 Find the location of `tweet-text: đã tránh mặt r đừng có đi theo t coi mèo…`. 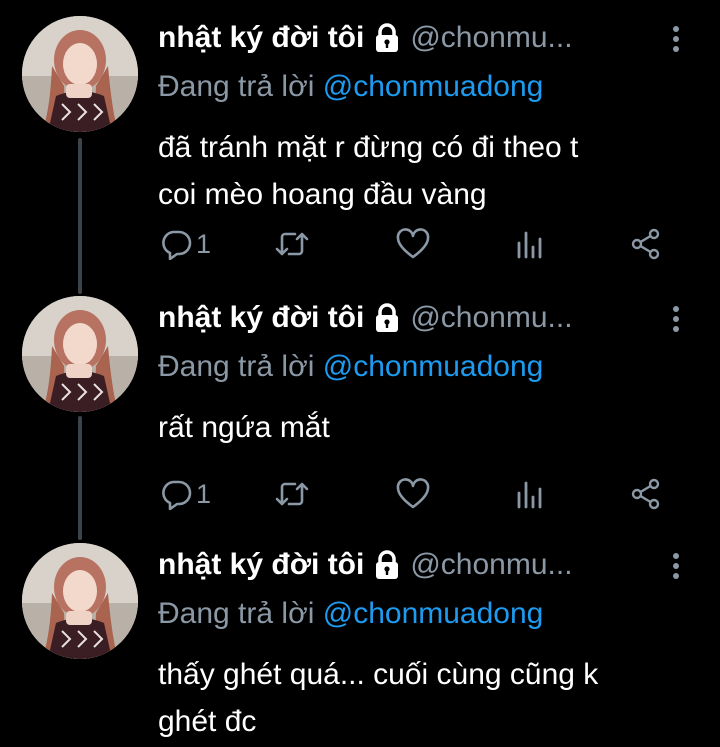

tweet-text: đã tránh mặt r đừng có đi theo t coi mèo… is located at coordinates (430, 171).